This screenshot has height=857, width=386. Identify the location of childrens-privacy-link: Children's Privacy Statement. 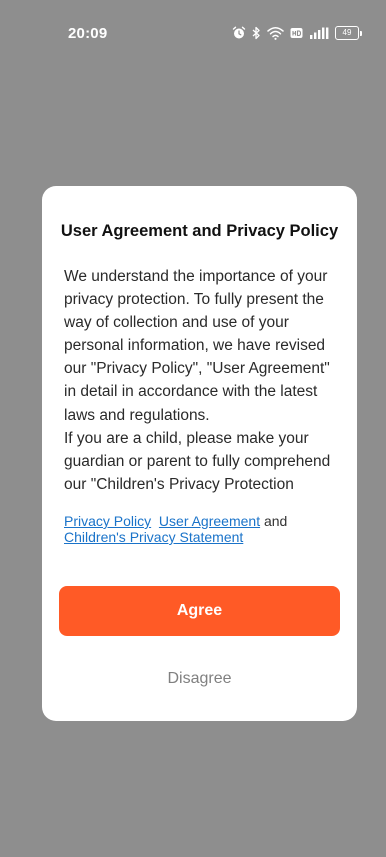
(153, 537).